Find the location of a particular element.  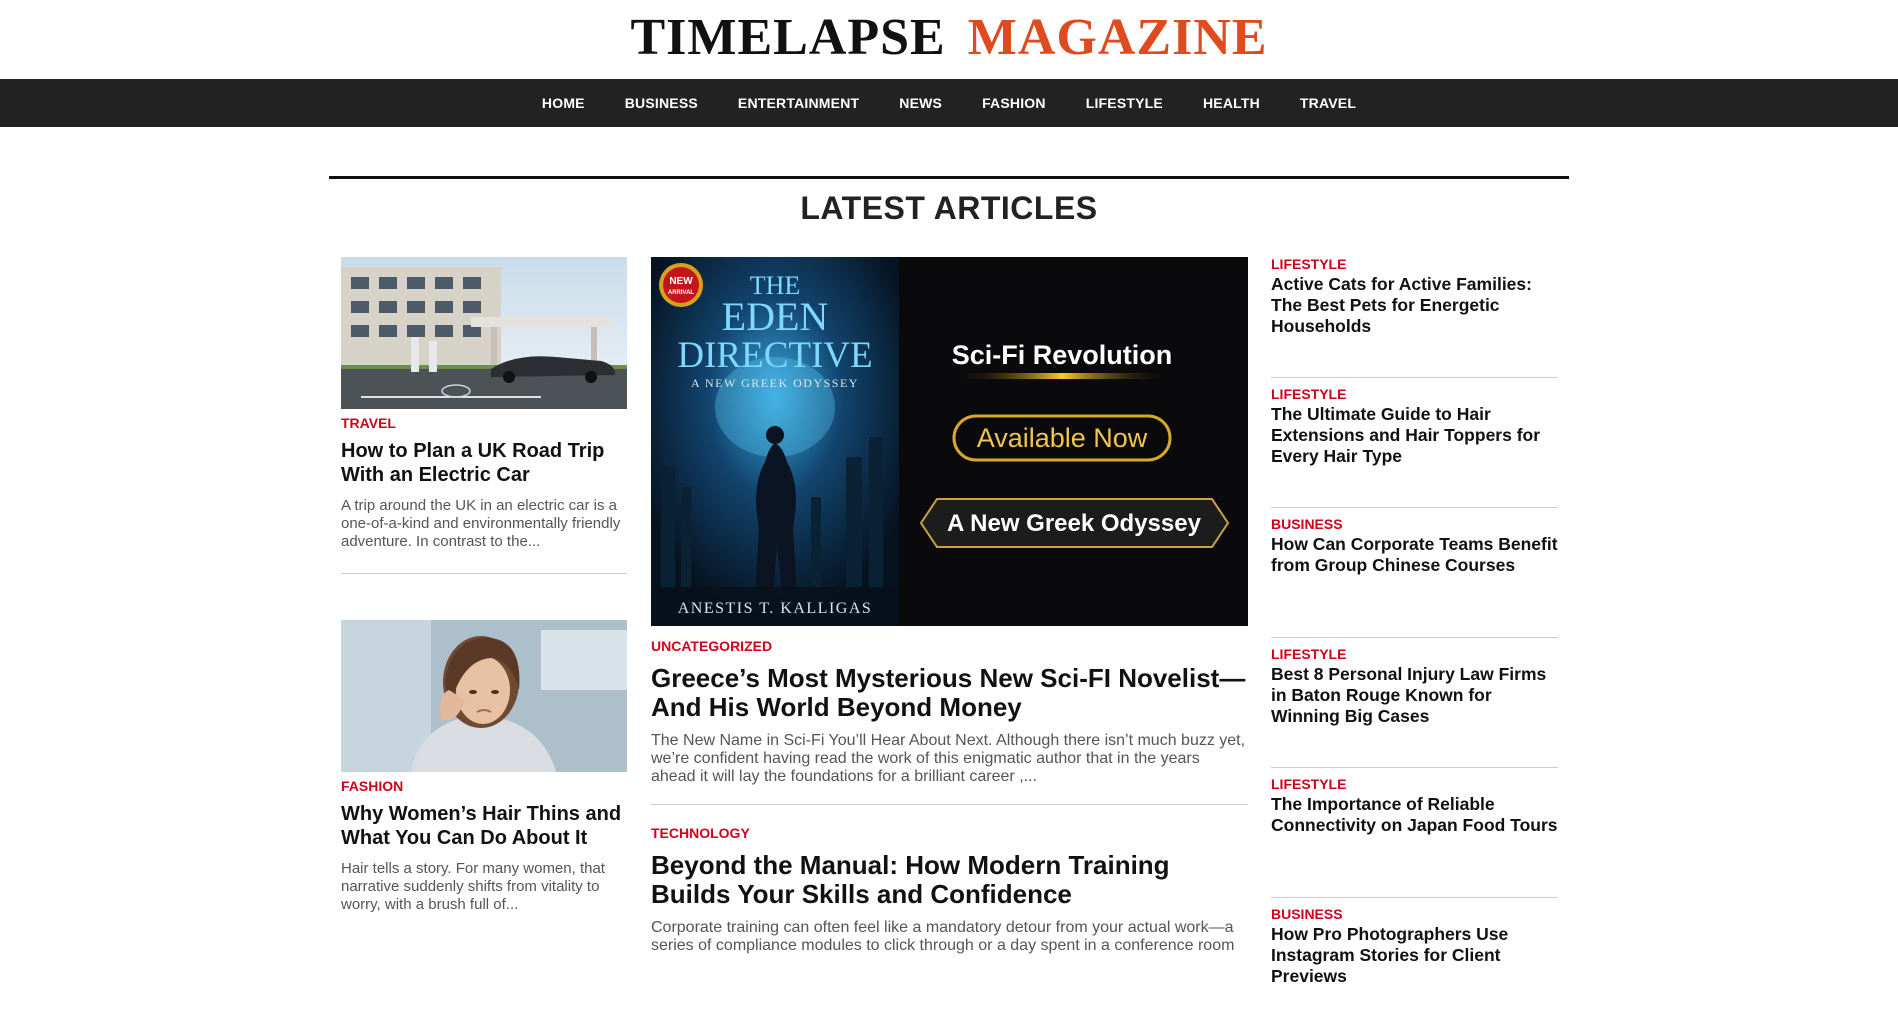

nav-news: NEWS is located at coordinates (920, 103).